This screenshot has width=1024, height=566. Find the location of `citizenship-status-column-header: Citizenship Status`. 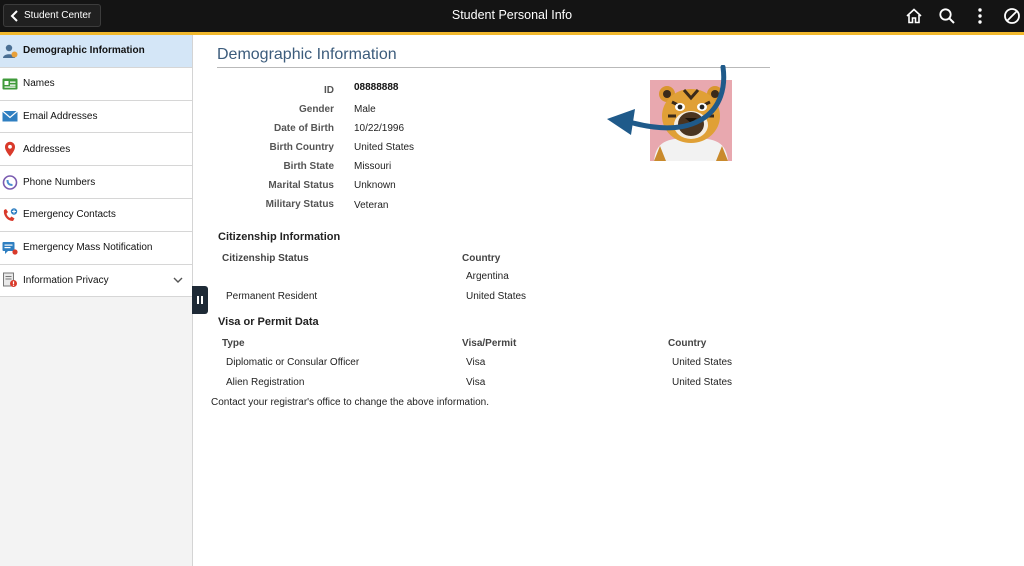

citizenship-status-column-header: Citizenship Status is located at coordinates (265, 258).